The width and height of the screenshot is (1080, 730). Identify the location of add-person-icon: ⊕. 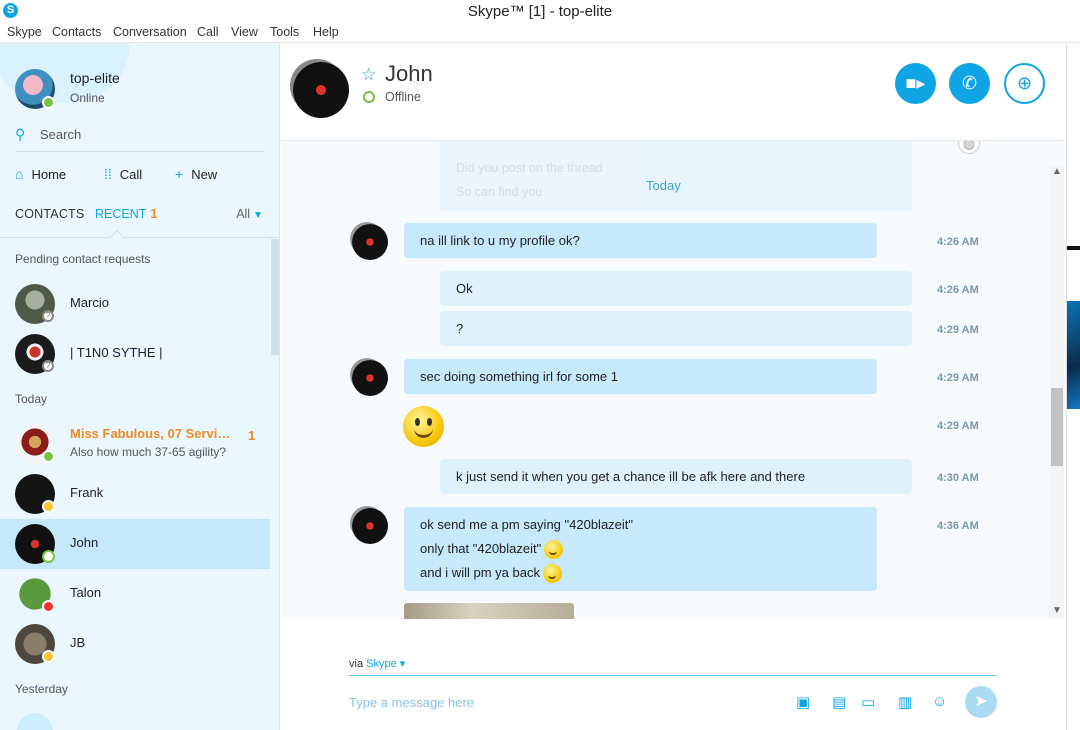
(1024, 83).